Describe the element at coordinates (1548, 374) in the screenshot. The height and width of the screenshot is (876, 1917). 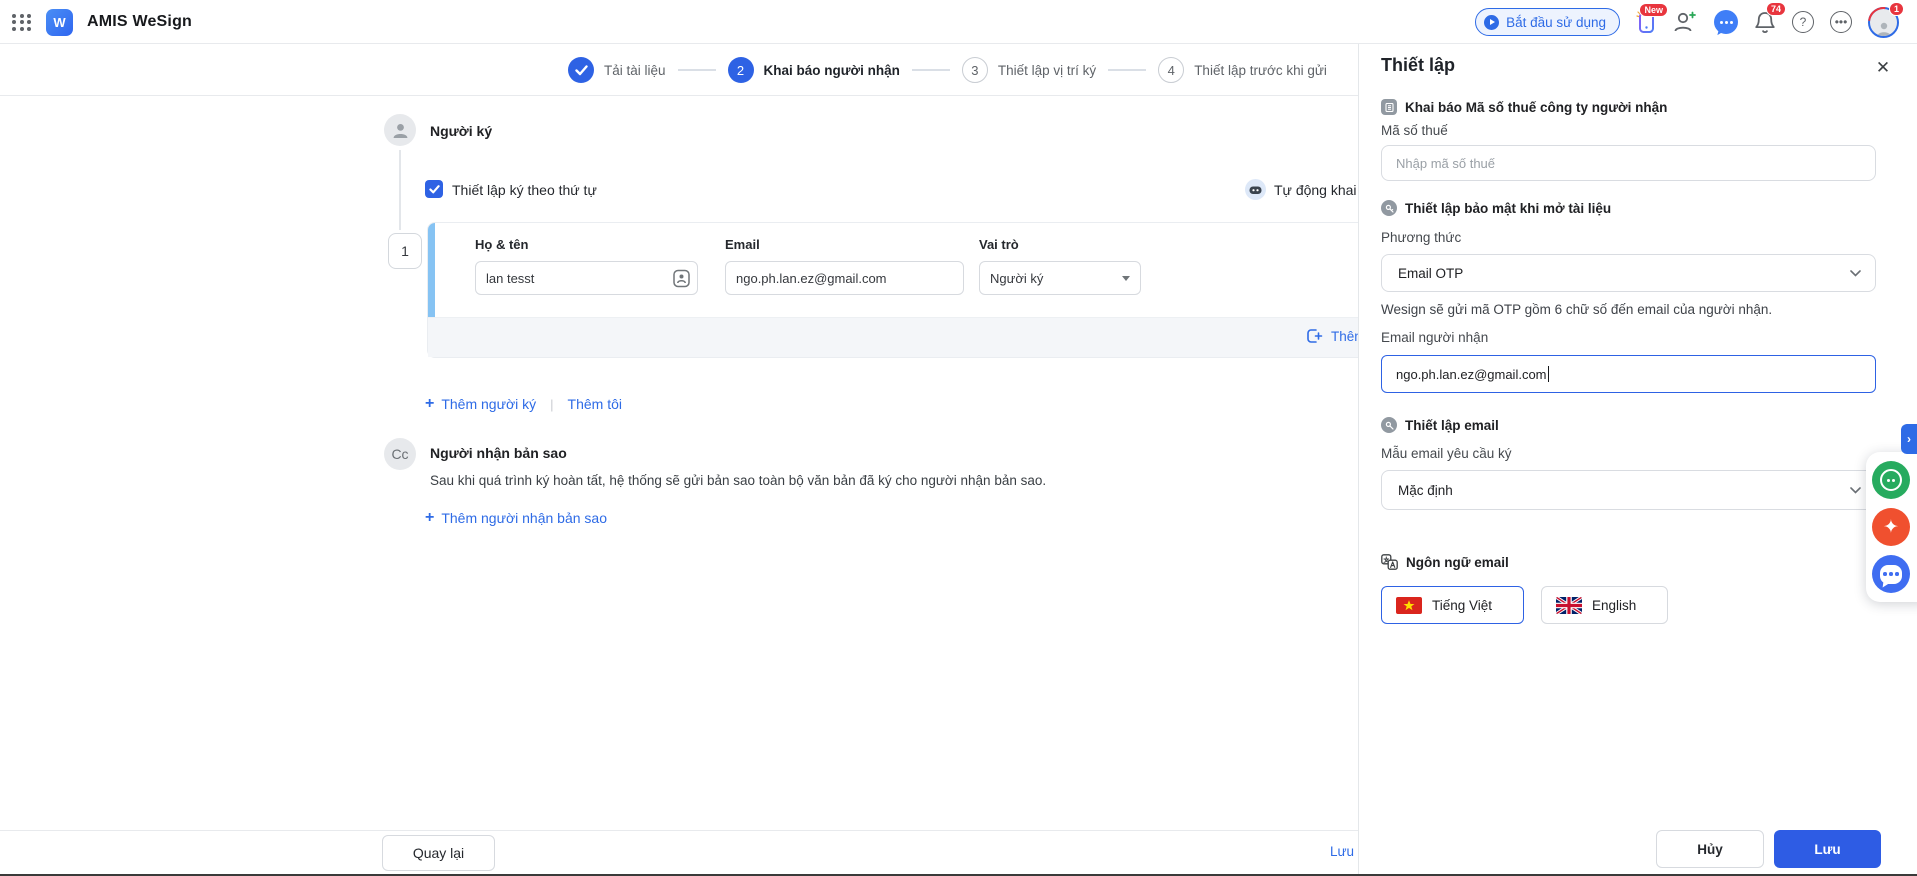
I see `text-cursor` at that location.